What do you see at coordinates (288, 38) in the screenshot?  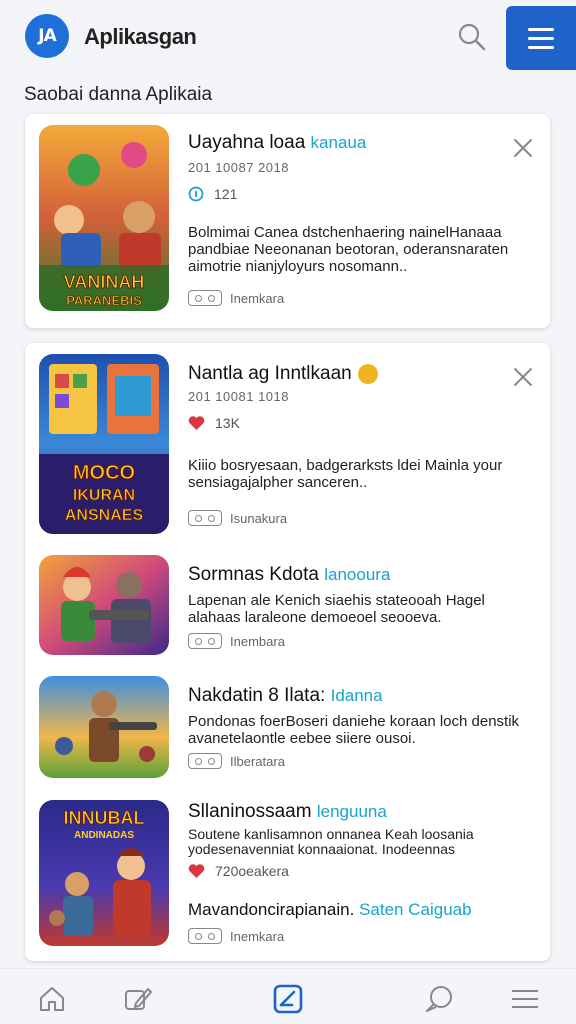 I see `app-header: JA Aplikasgan` at bounding box center [288, 38].